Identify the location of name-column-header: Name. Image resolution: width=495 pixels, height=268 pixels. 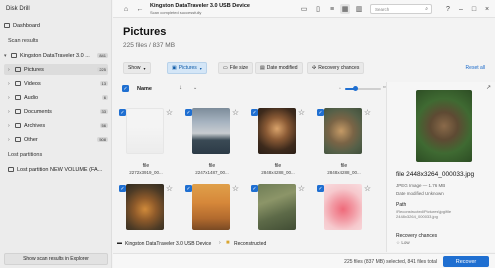
(144, 89).